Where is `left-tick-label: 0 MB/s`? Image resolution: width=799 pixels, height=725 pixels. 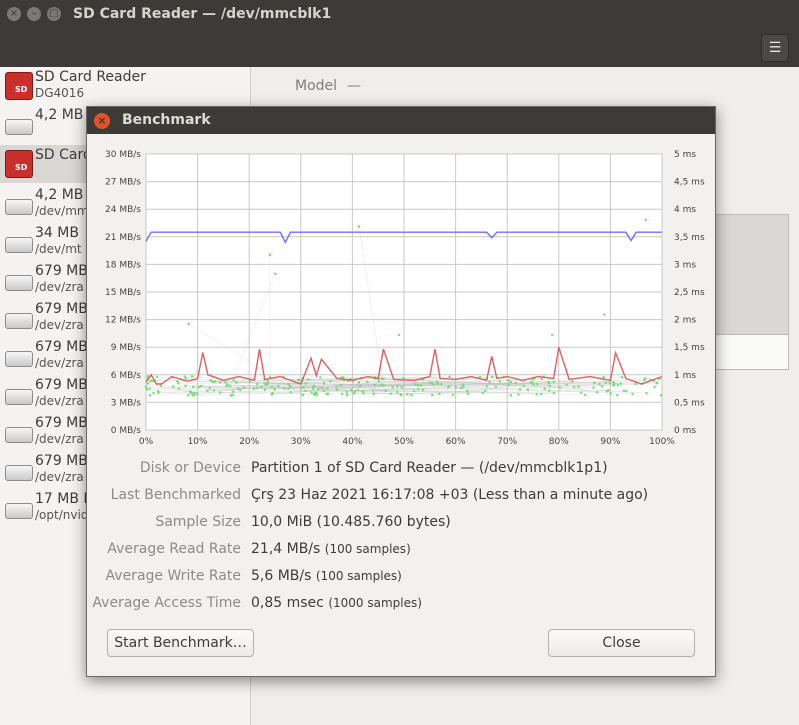 left-tick-label: 0 MB/s is located at coordinates (126, 431).